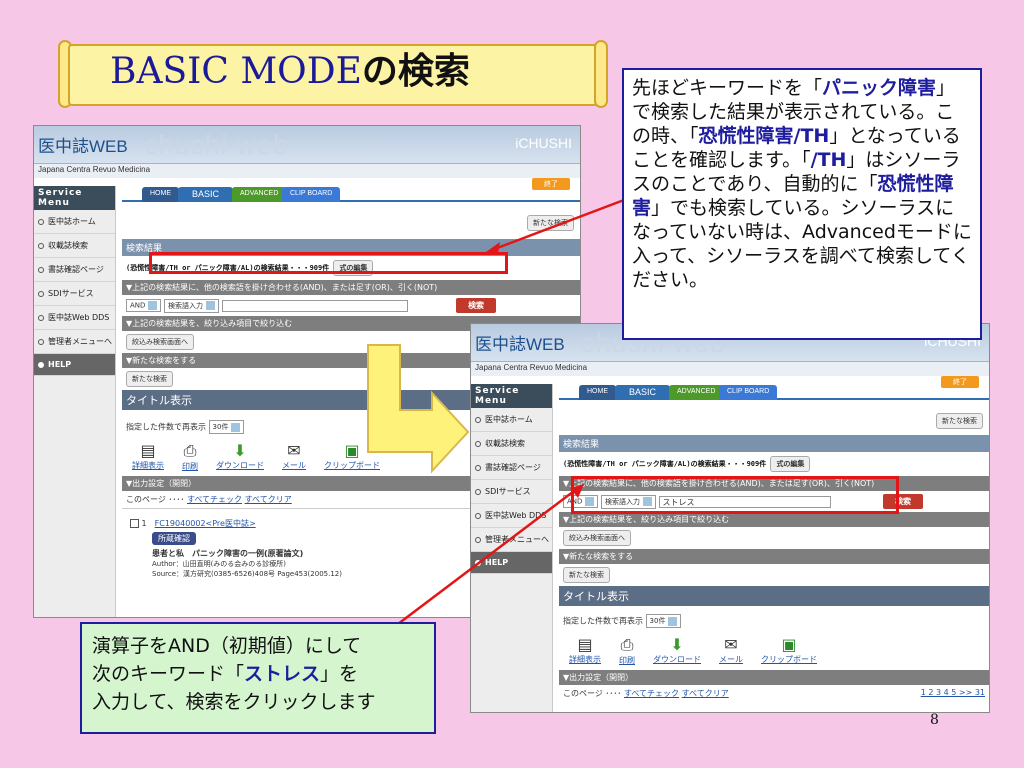 This screenshot has height=768, width=1024. Describe the element at coordinates (191, 305) in the screenshot. I see `field-select: 検索語入力` at that location.